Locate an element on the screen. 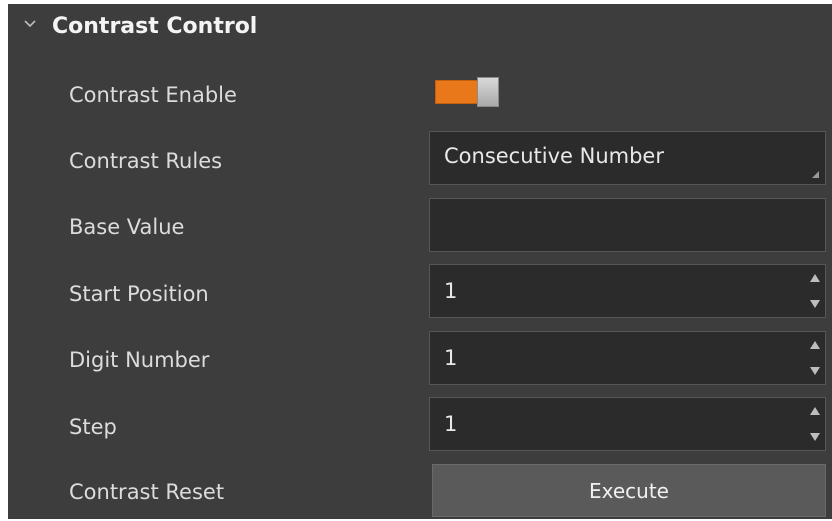 The height and width of the screenshot is (521, 832). start-position-label: Start Position is located at coordinates (139, 294).